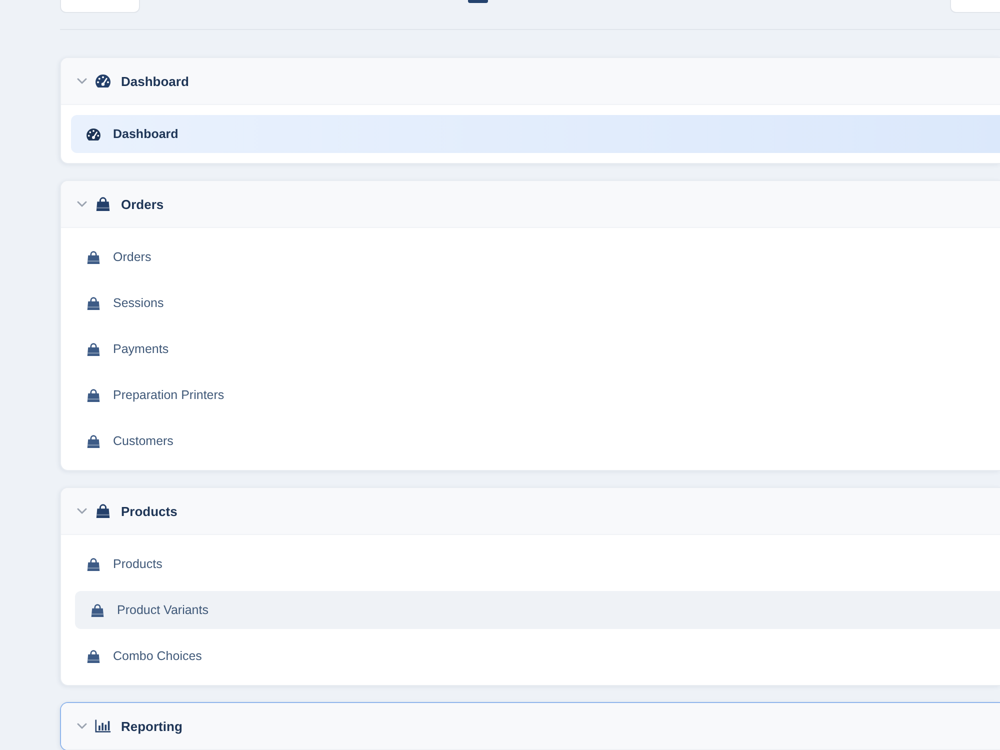  Describe the element at coordinates (535, 441) in the screenshot. I see `menu-item: Customers` at that location.